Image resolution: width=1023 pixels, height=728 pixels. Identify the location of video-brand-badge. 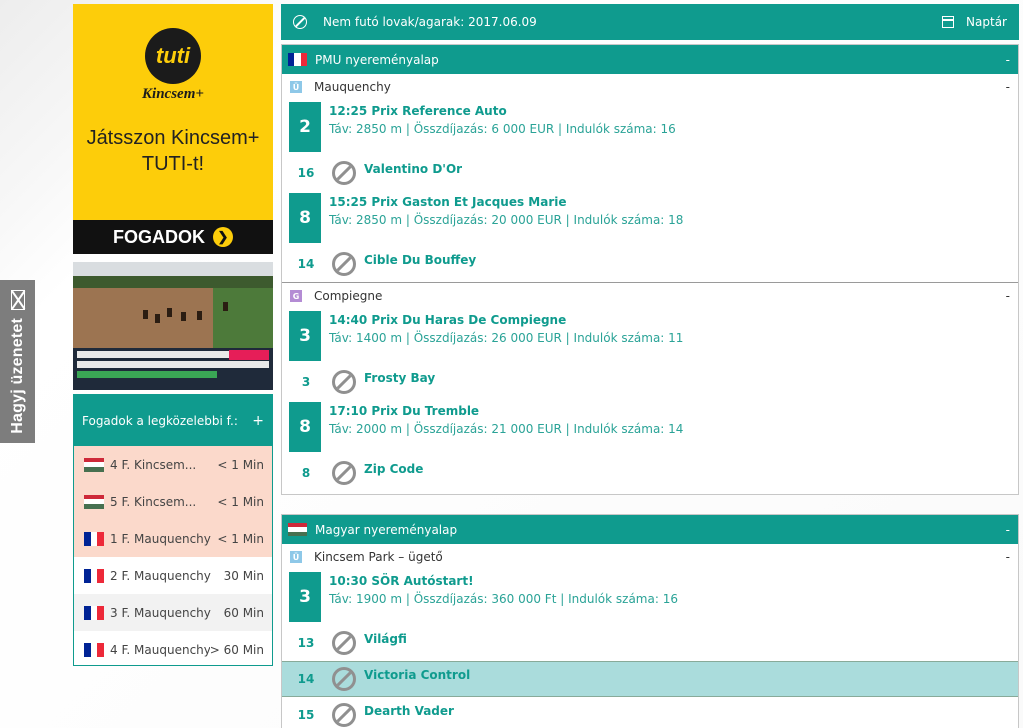
(249, 355).